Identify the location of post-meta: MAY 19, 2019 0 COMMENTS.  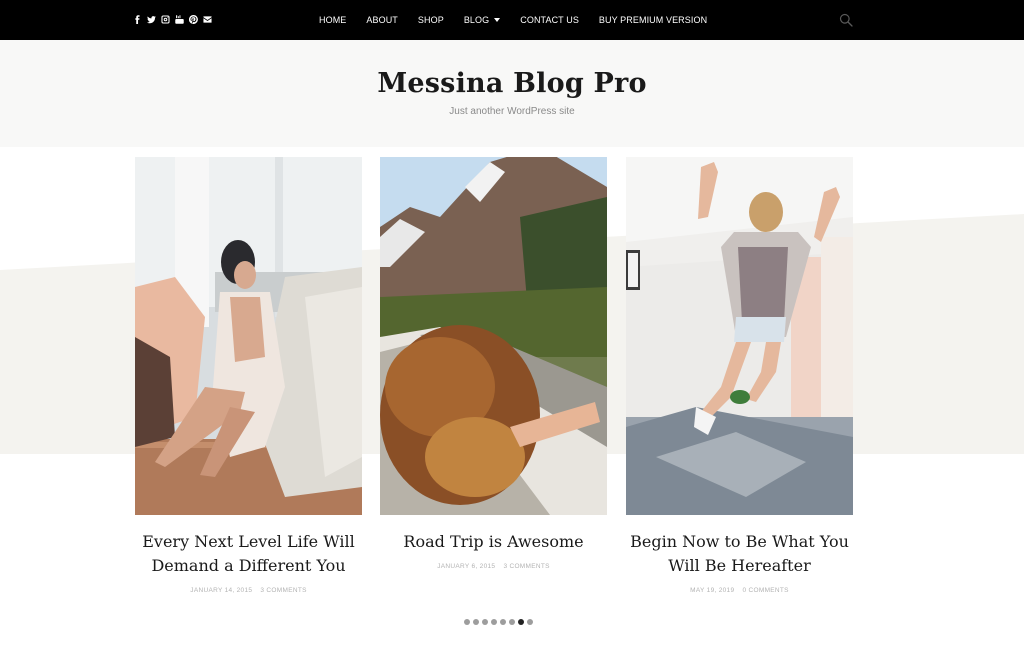
(739, 590).